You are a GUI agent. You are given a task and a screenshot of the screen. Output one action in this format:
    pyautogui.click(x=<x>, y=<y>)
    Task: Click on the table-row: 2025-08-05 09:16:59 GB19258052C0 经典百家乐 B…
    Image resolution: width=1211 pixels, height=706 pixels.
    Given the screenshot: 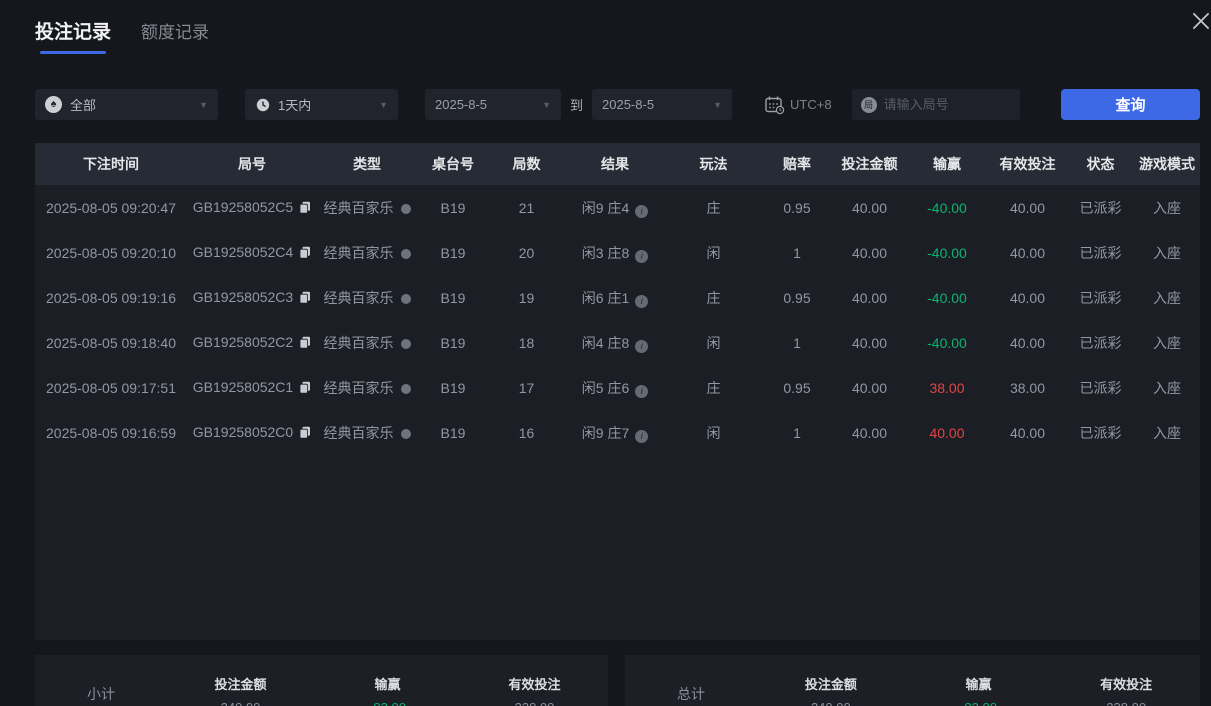 What is the action you would take?
    pyautogui.click(x=617, y=432)
    